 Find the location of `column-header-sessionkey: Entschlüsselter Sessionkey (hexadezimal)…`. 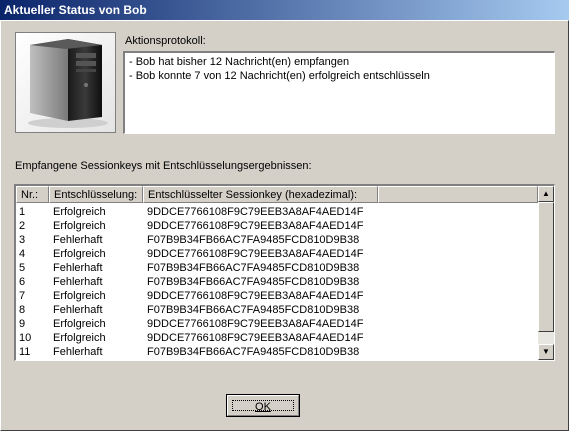

column-header-sessionkey: Entschlüsselter Sessionkey (hexadezimal)… is located at coordinates (260, 194).